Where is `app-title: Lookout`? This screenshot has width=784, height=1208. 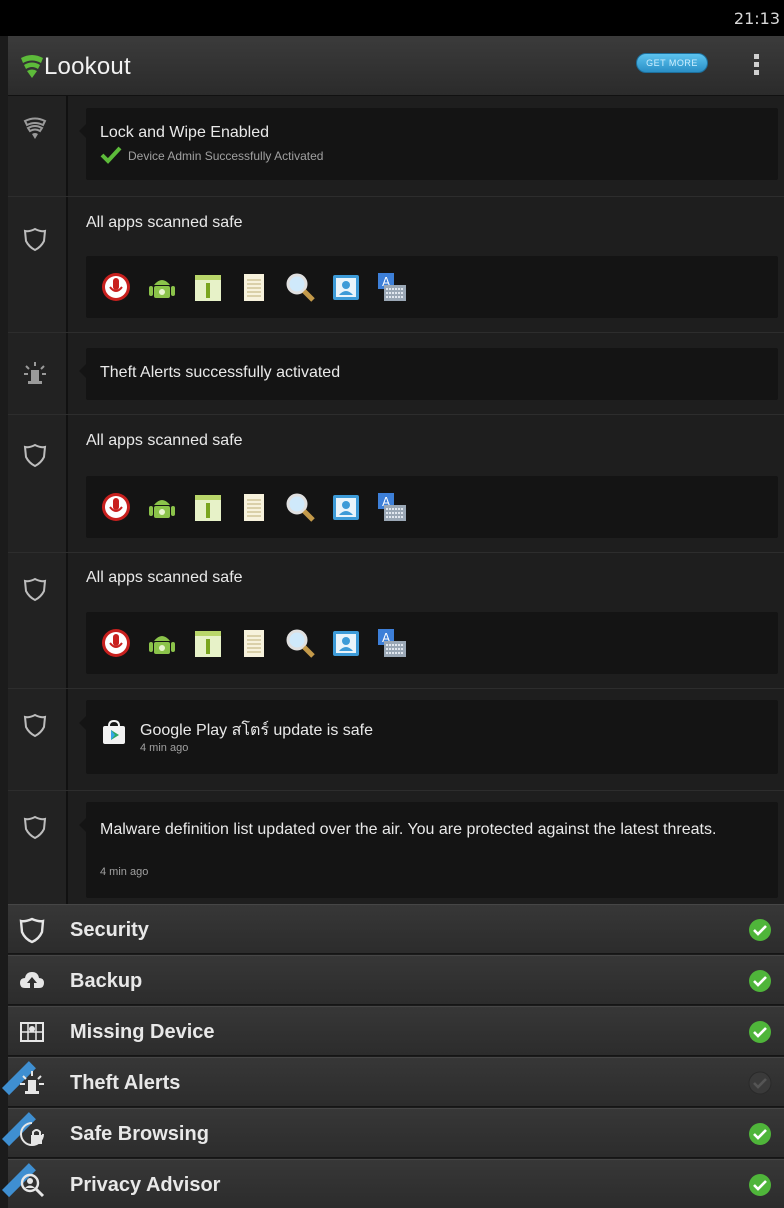
app-title: Lookout is located at coordinates (87, 66).